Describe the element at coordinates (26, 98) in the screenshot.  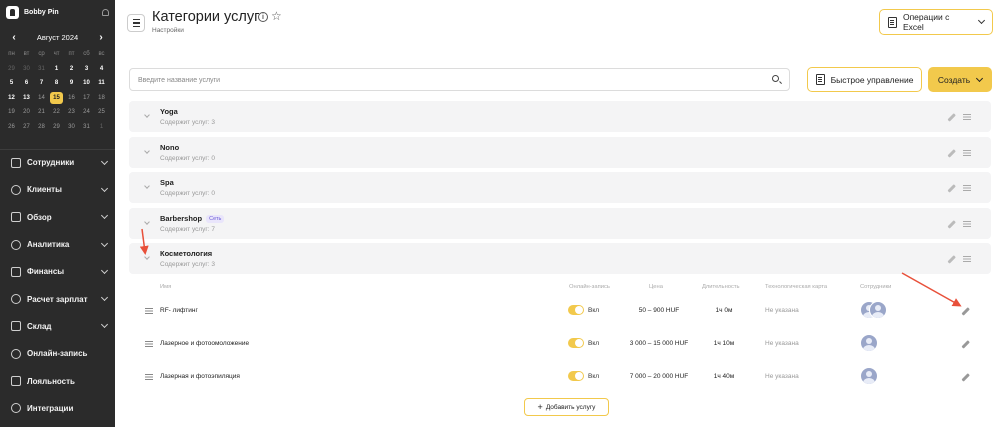
I see `calendar-day: 13` at that location.